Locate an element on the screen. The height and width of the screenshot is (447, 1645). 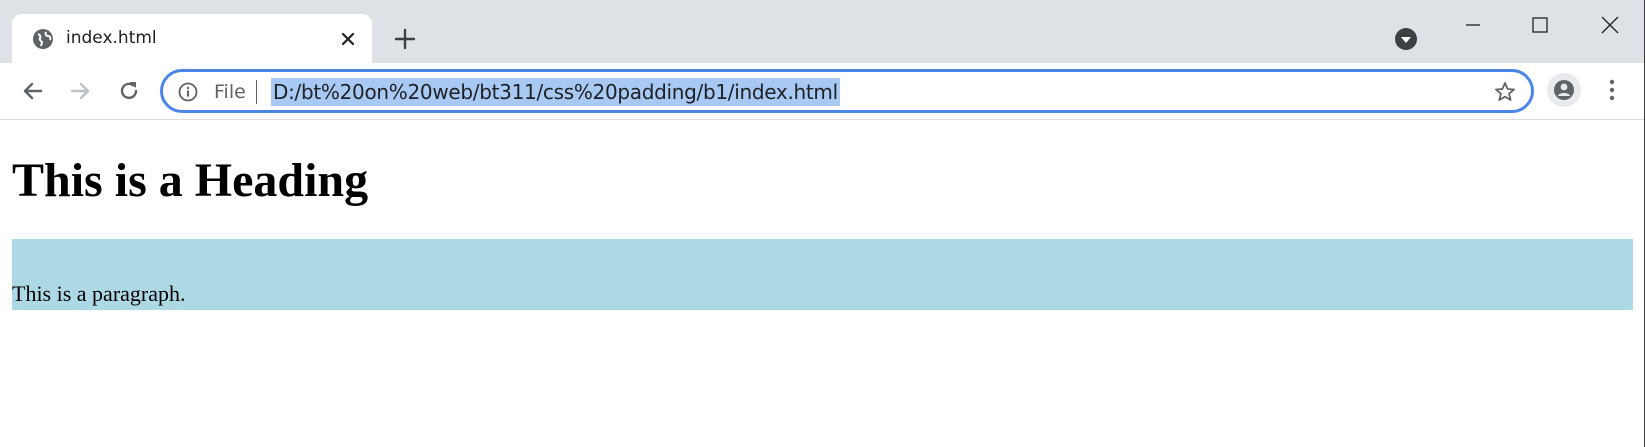
tab-index-html: index.html is located at coordinates (192, 38).